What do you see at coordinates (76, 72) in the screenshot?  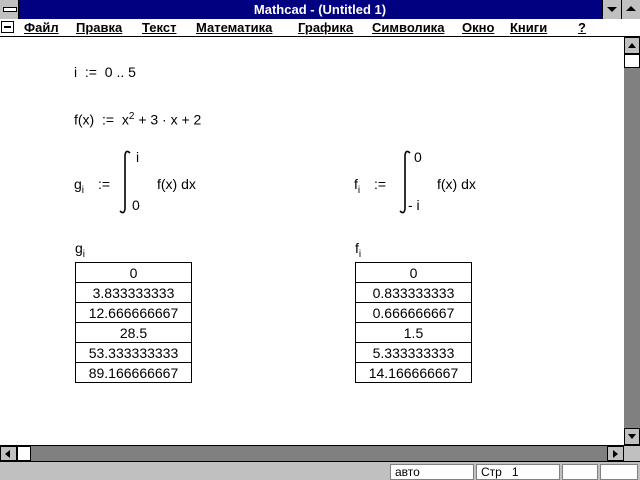 I see `range-variable: i` at bounding box center [76, 72].